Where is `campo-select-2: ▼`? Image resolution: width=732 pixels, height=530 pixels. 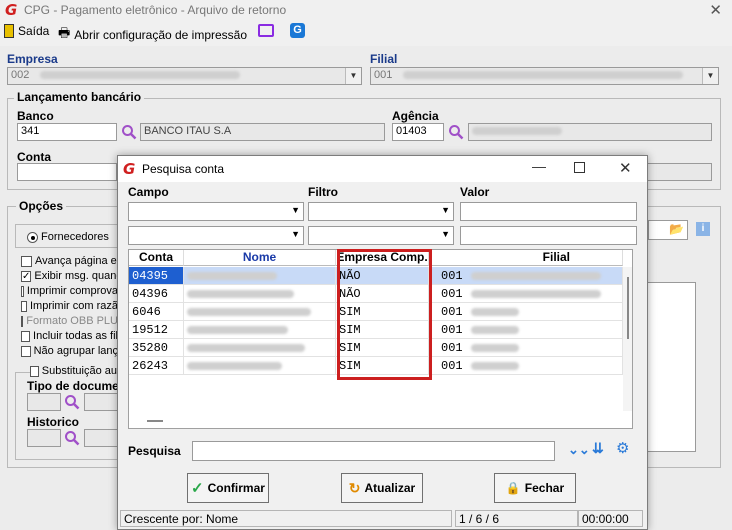 campo-select-2: ▼ is located at coordinates (216, 235).